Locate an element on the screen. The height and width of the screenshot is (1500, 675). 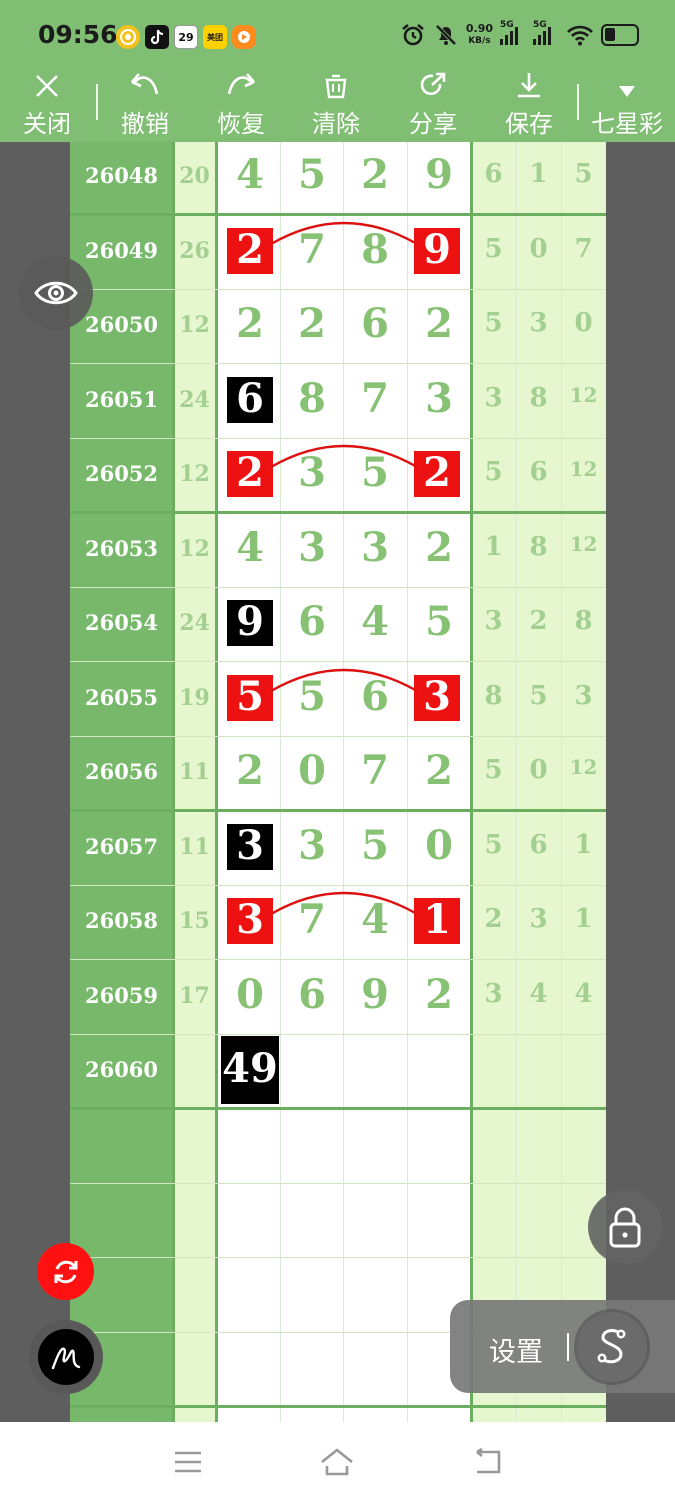
pen-button is located at coordinates (66, 1357).